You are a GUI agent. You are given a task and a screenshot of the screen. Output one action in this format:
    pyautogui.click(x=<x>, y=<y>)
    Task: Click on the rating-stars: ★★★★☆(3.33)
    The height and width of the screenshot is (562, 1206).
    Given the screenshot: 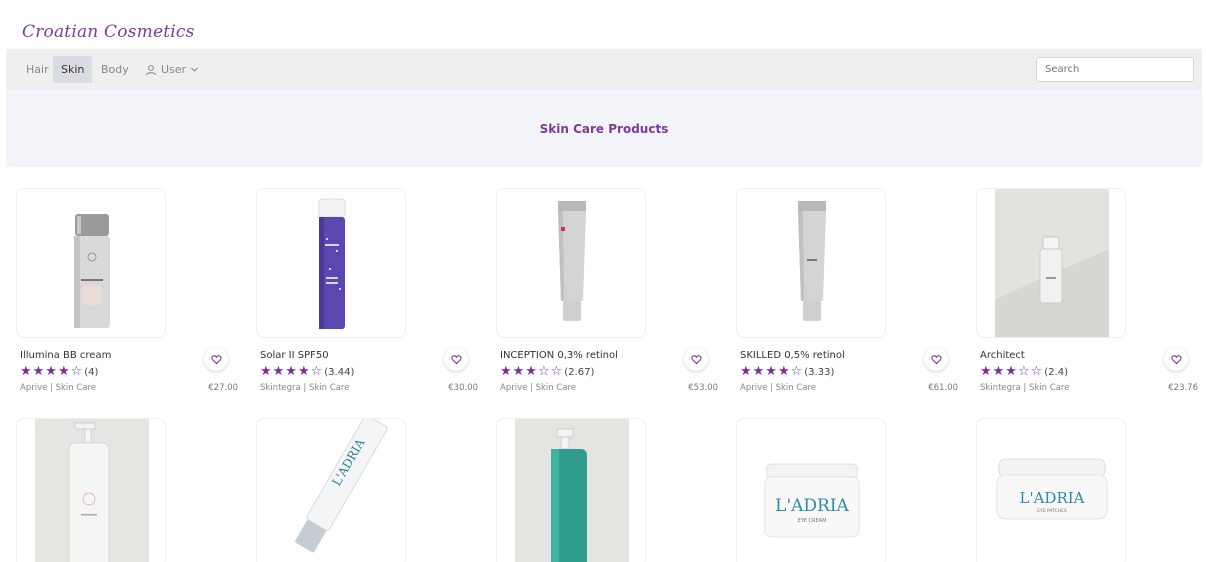 What is the action you would take?
    pyautogui.click(x=787, y=371)
    